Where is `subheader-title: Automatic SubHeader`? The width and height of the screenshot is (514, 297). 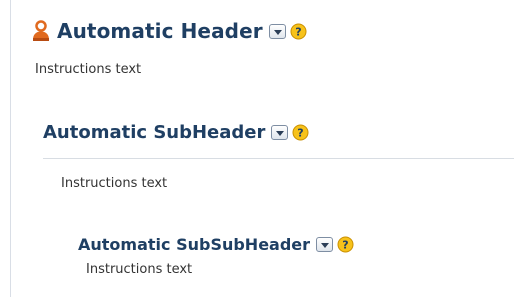 subheader-title: Automatic SubHeader is located at coordinates (154, 132).